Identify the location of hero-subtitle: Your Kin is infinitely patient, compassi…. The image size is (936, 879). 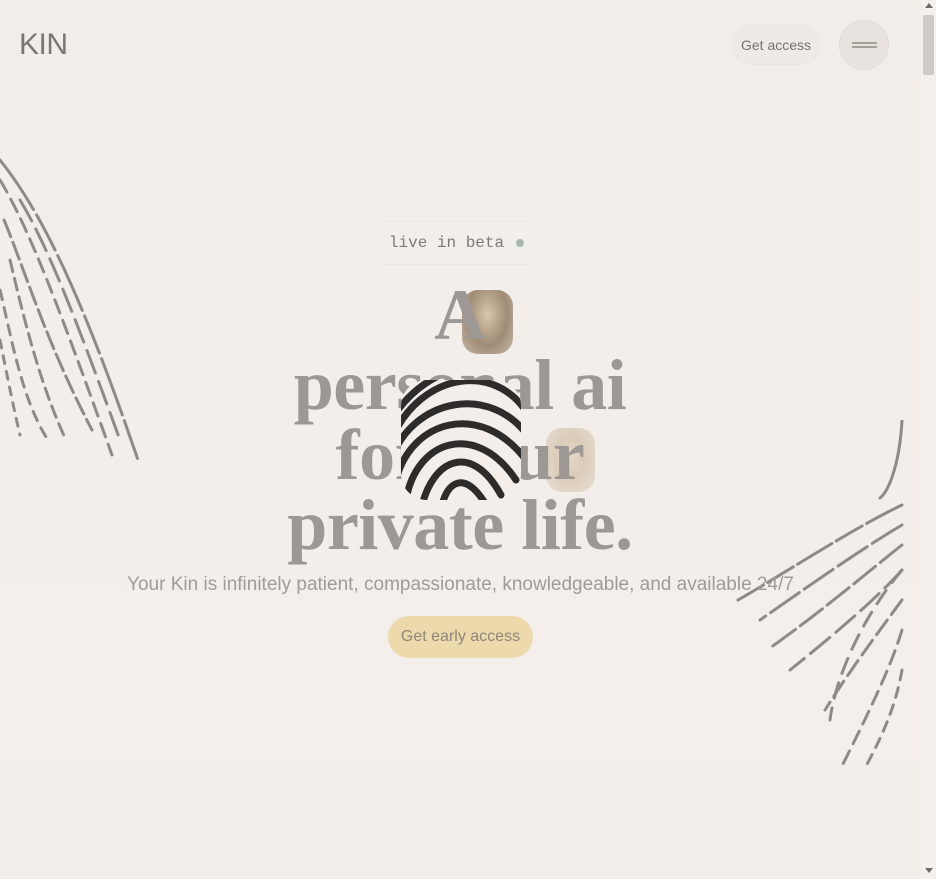
(460, 584).